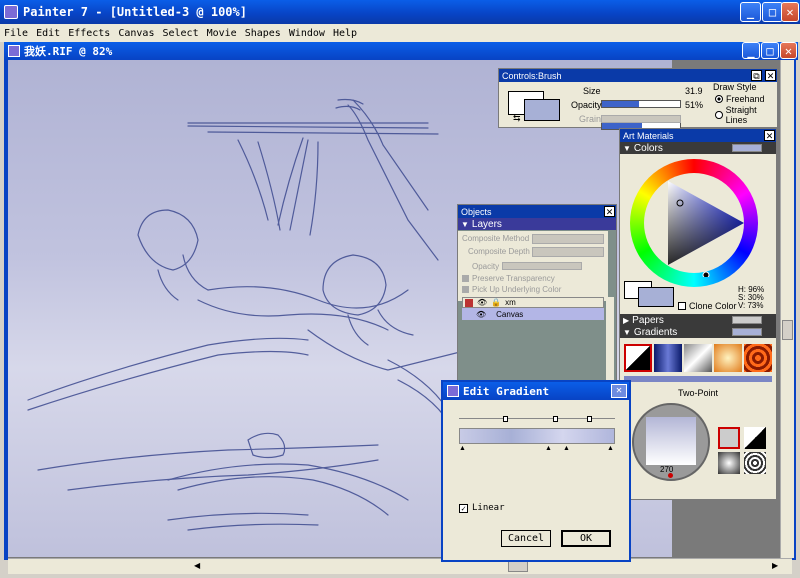 This screenshot has height=578, width=800. What do you see at coordinates (536, 391) in the screenshot?
I see `edit-gradient-title-bar: Edit Gradient ✕` at bounding box center [536, 391].